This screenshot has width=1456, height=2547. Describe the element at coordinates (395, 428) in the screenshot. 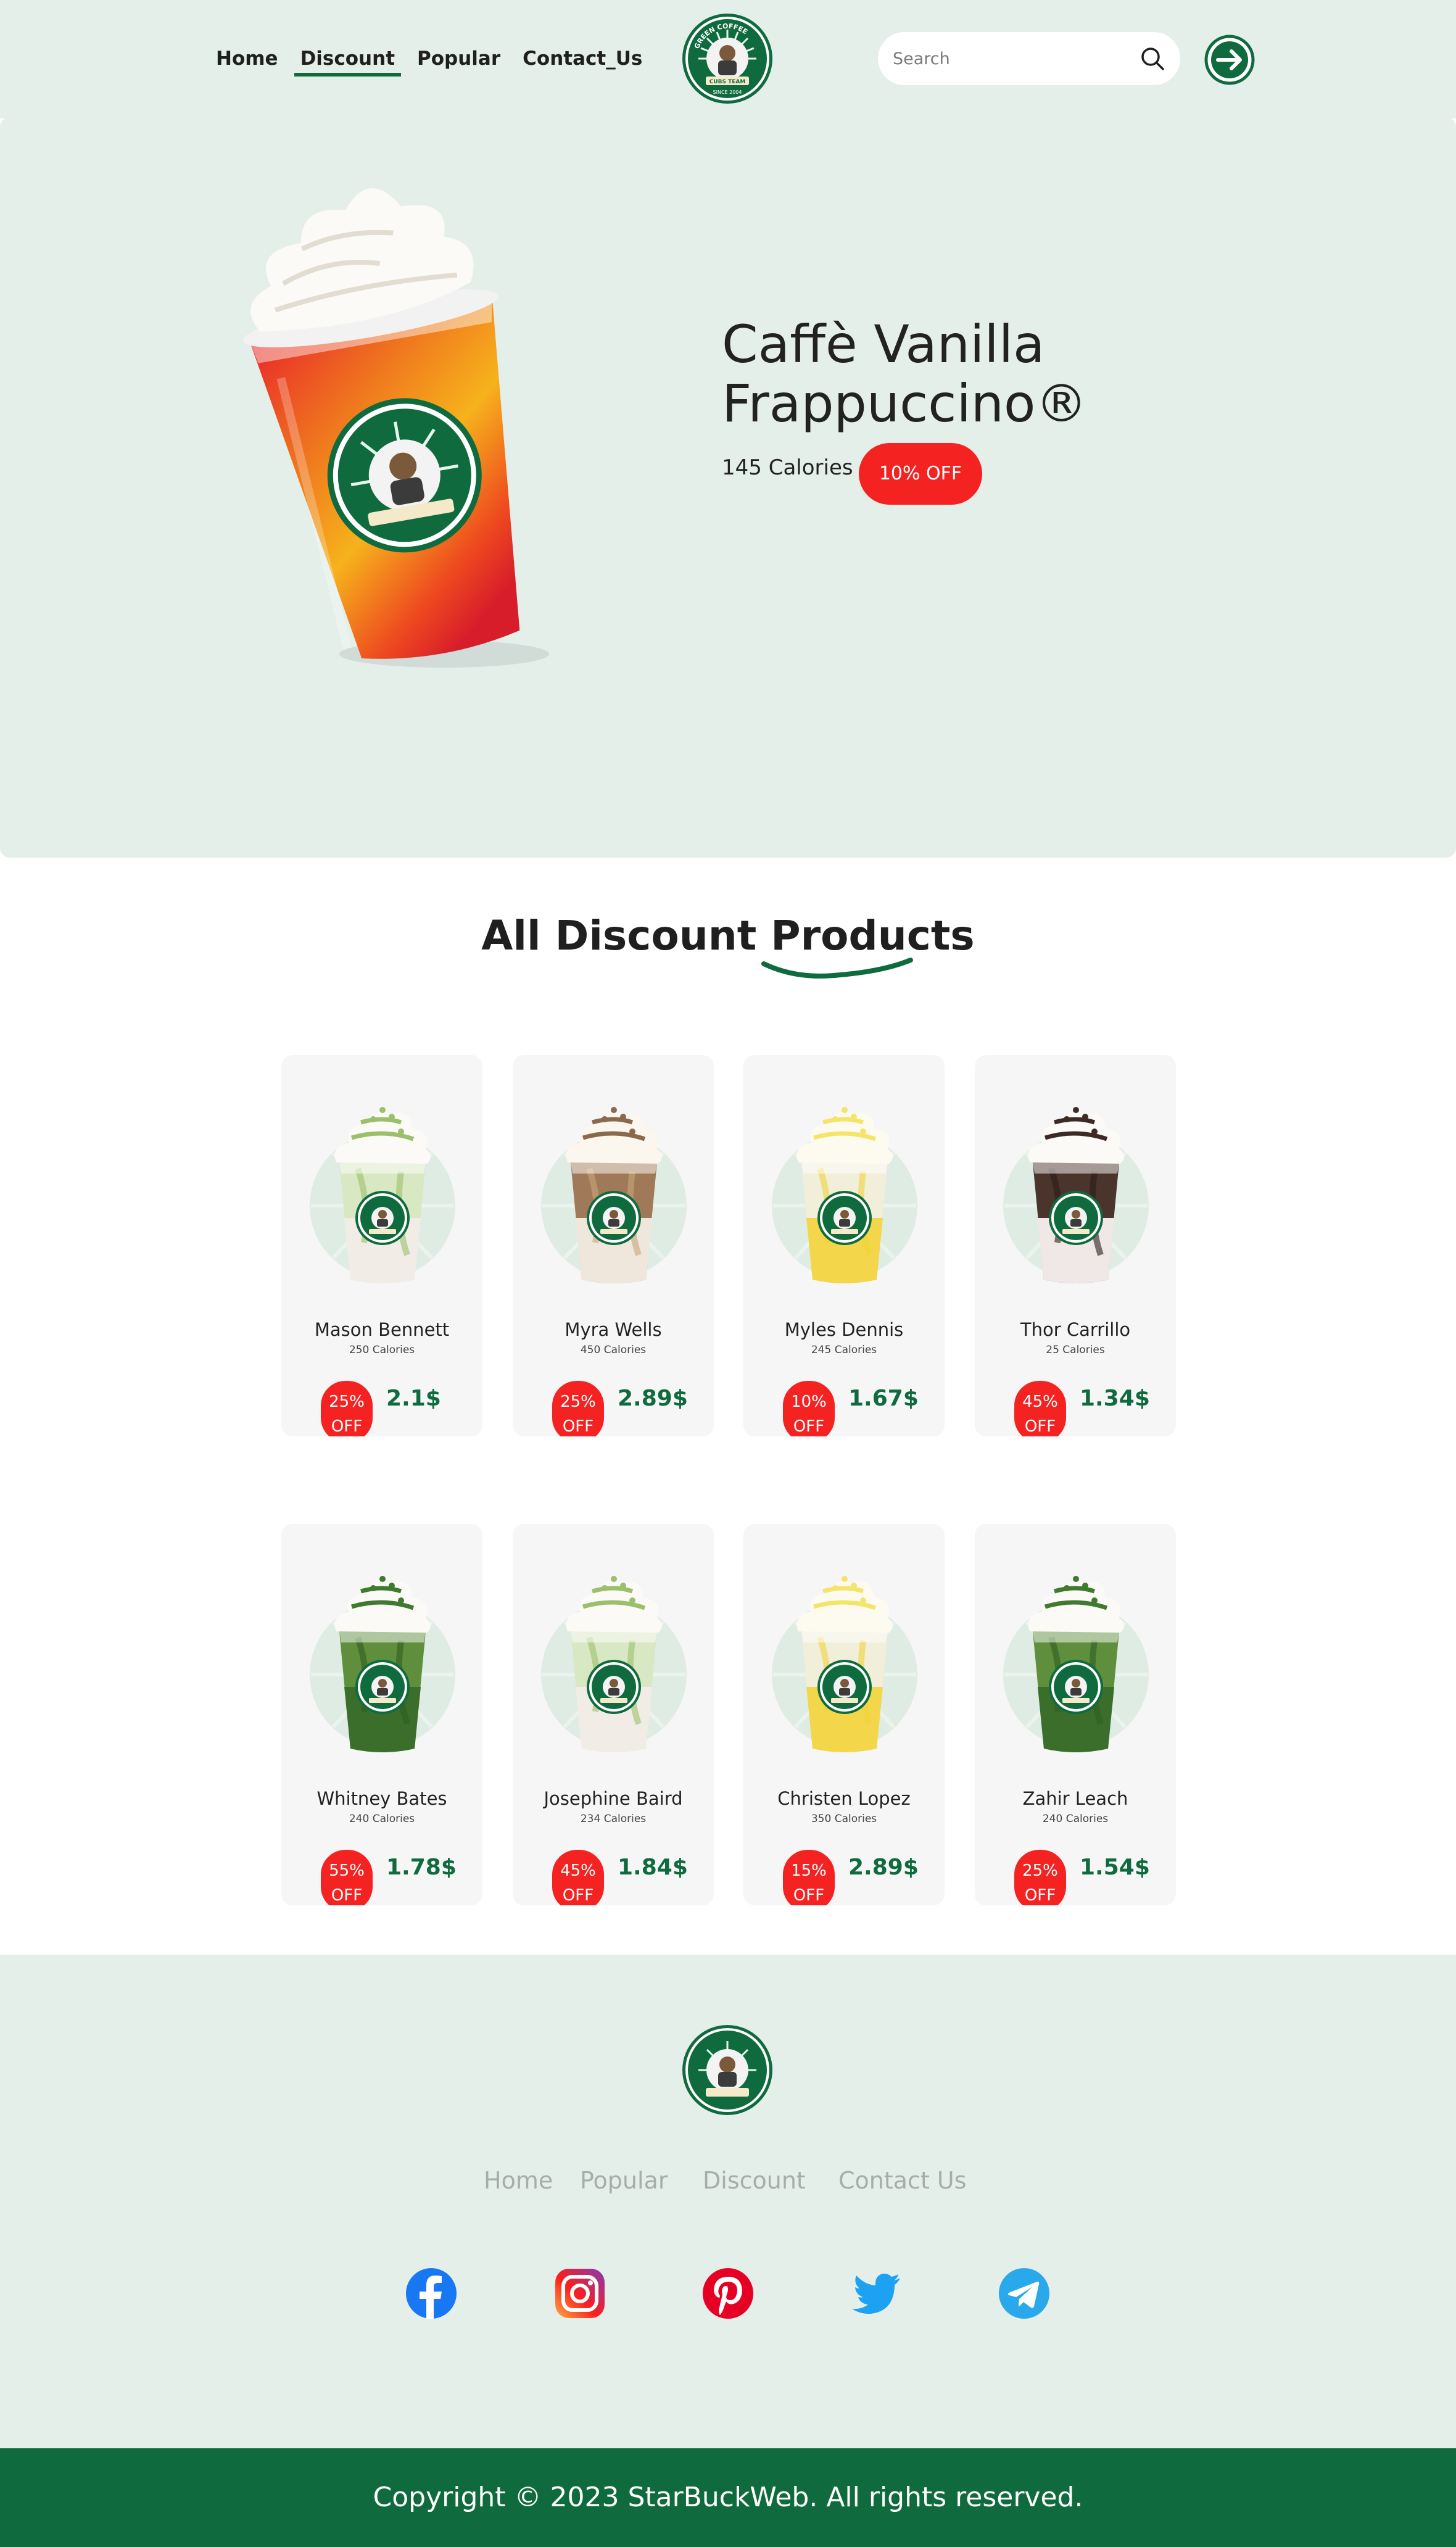

I see `hero-frappuccino-image` at that location.